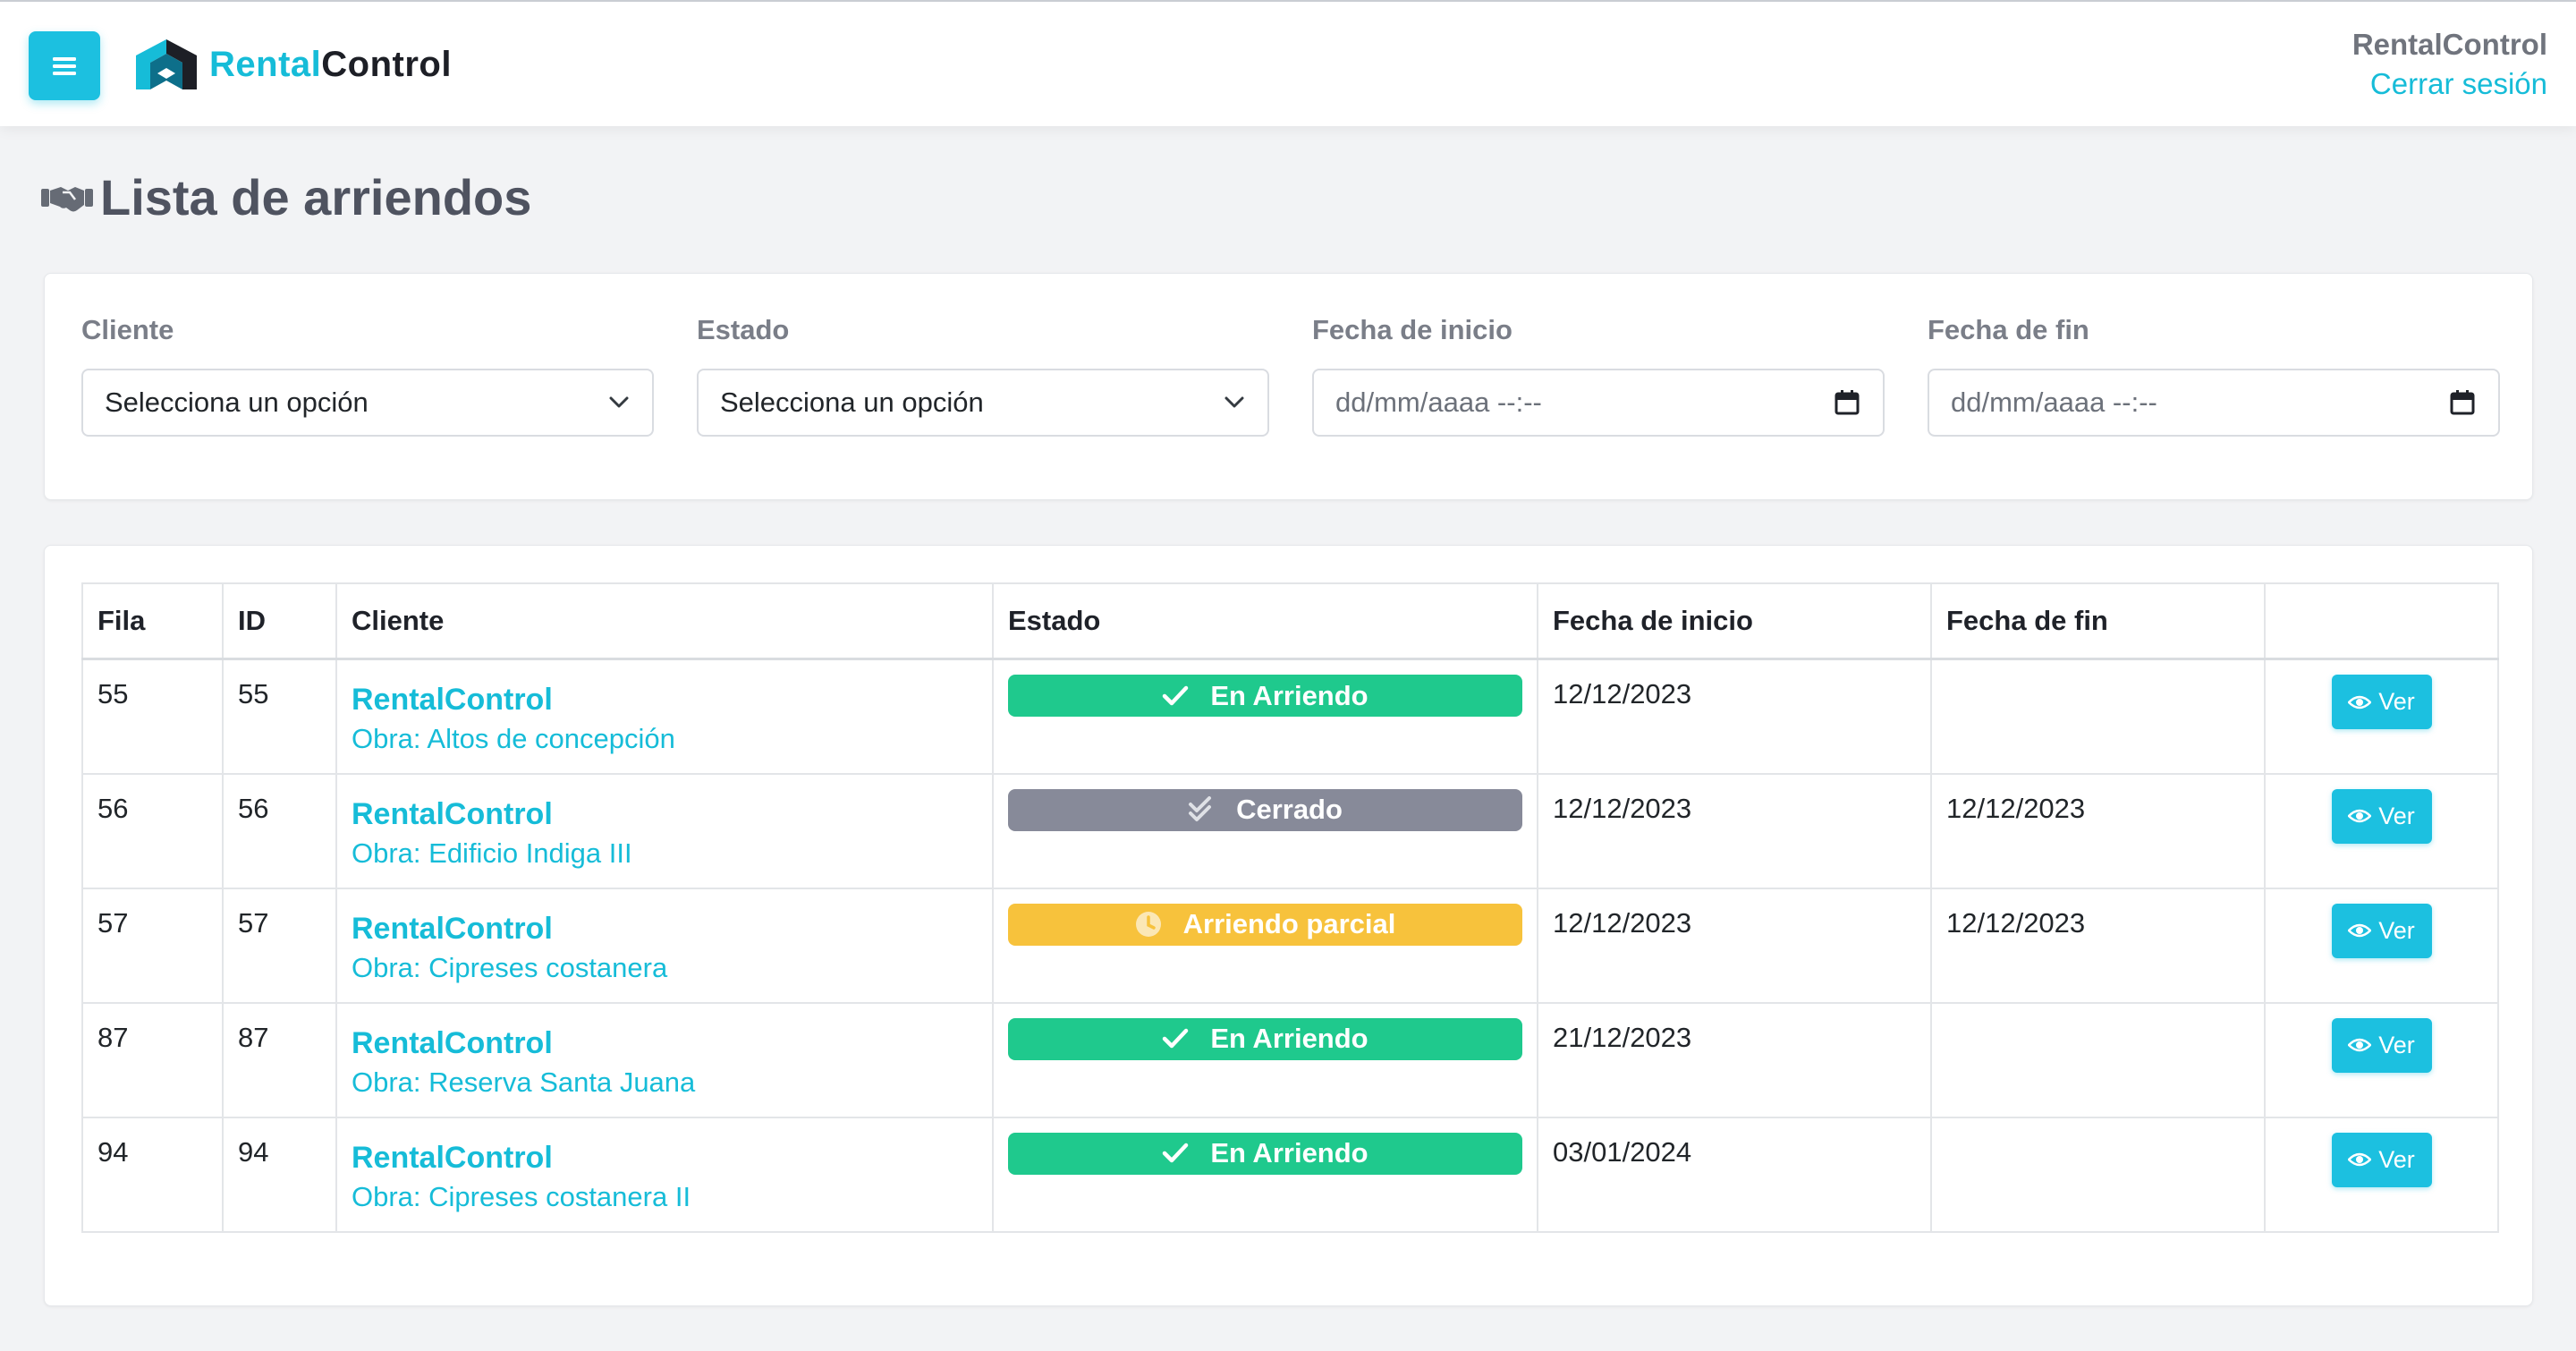  I want to click on col-header-fecha-fin: Fecha de fin, so click(2098, 621).